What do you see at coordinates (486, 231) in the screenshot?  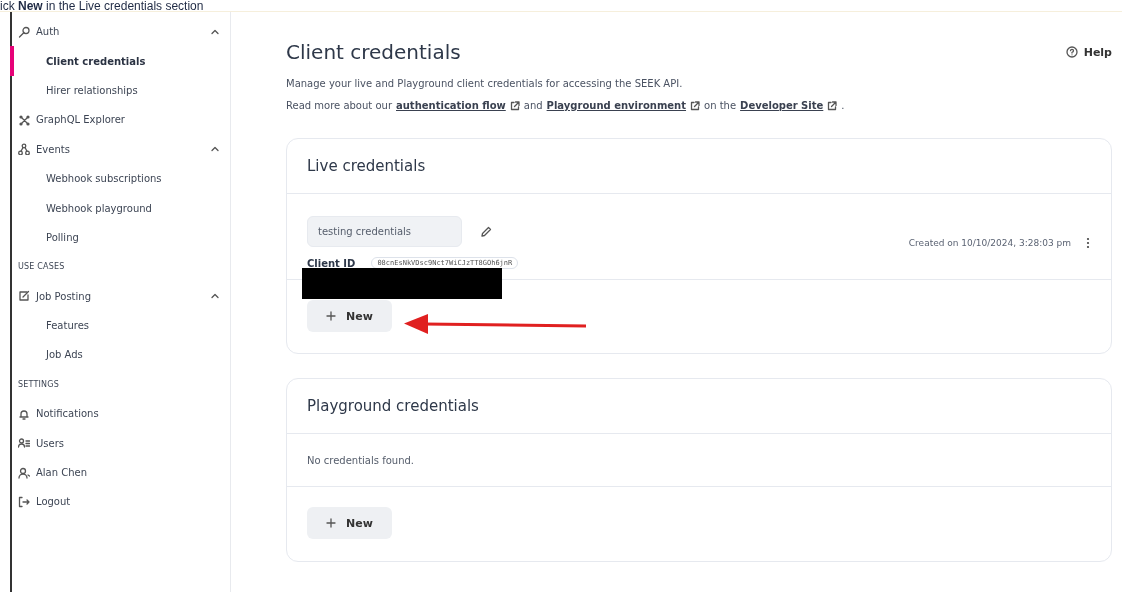 I see `pencil-icon` at bounding box center [486, 231].